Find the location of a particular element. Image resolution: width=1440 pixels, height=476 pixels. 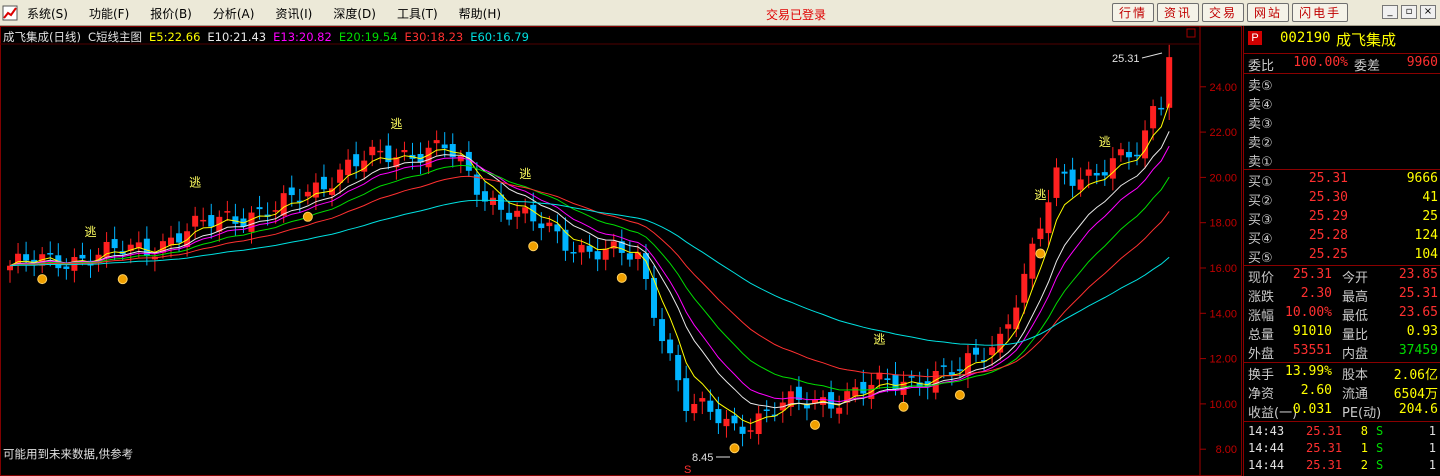

stat-value: 0.93 is located at coordinates (1422, 331).